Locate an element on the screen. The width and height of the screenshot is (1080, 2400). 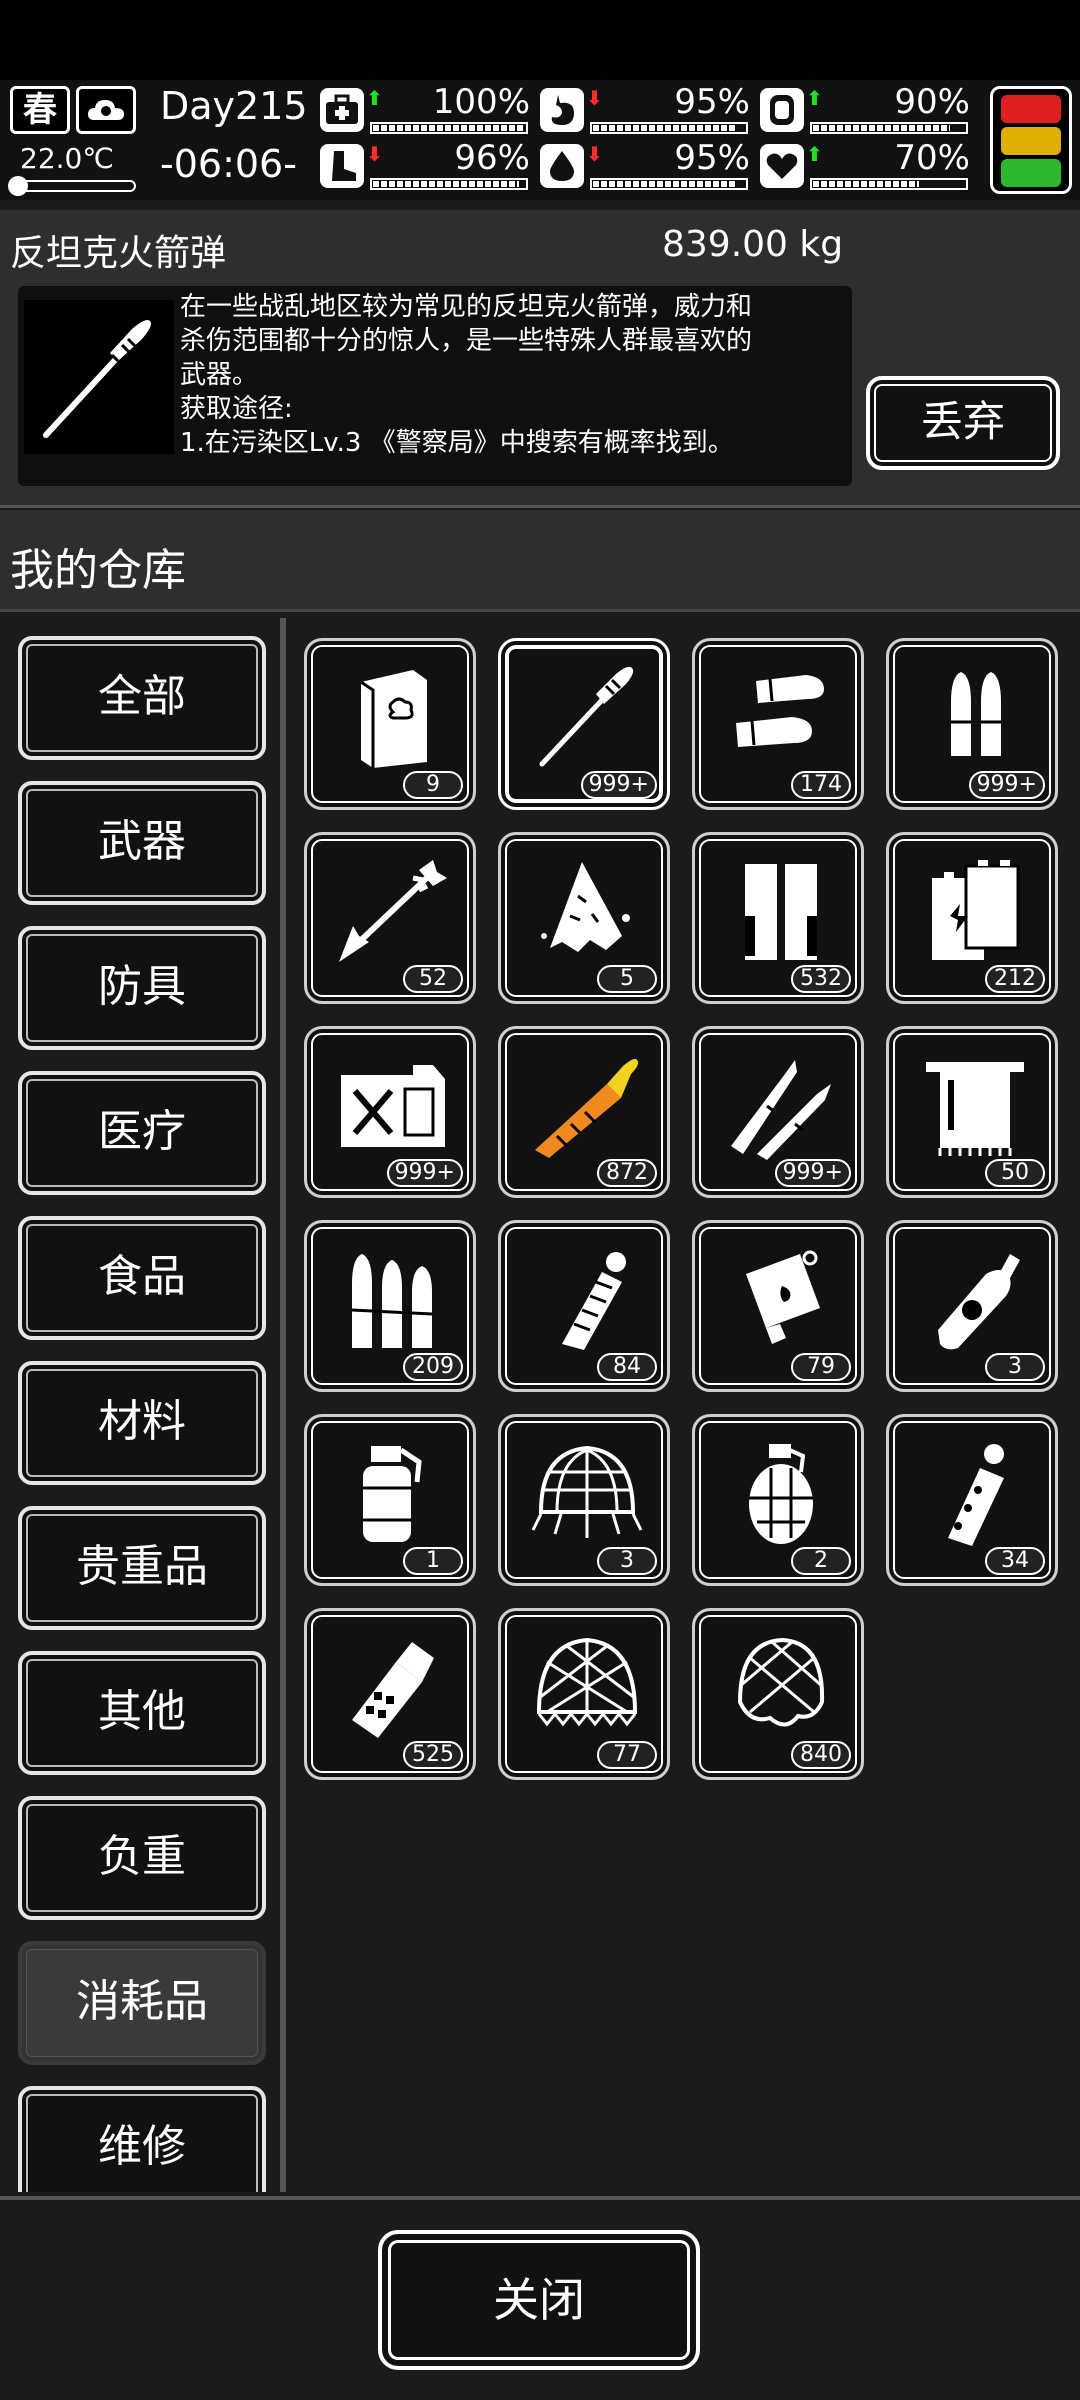
health-fill is located at coordinates (449, 128).